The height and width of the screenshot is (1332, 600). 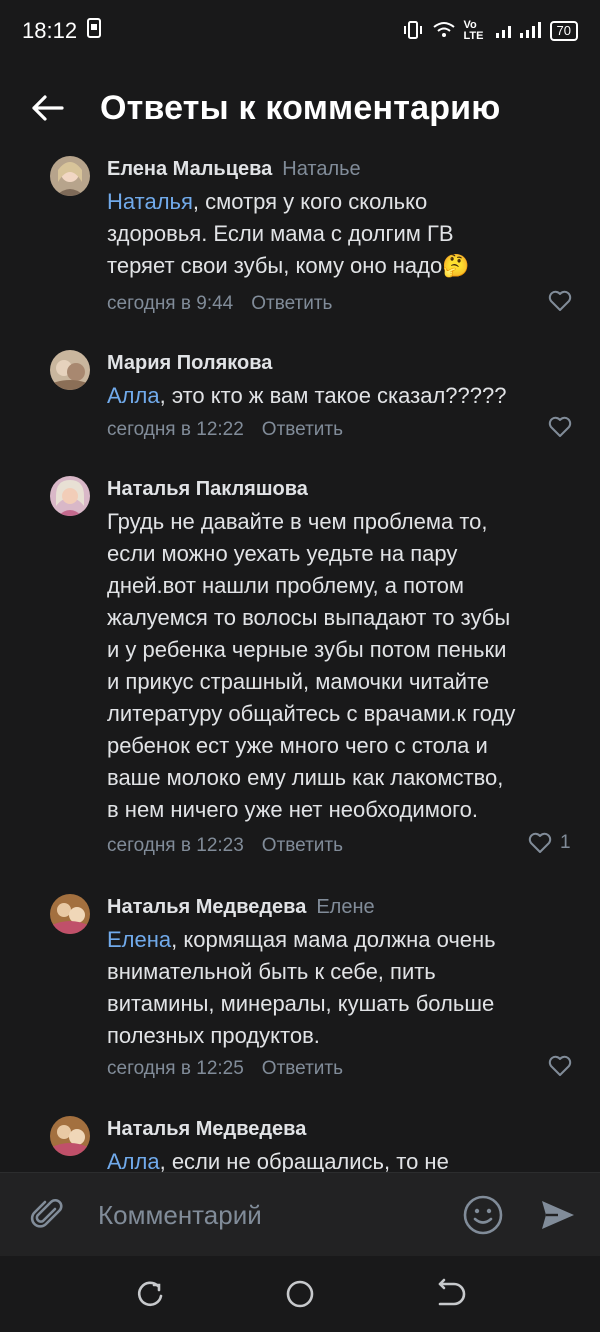 I want to click on recent-apps-button, so click(x=150, y=1294).